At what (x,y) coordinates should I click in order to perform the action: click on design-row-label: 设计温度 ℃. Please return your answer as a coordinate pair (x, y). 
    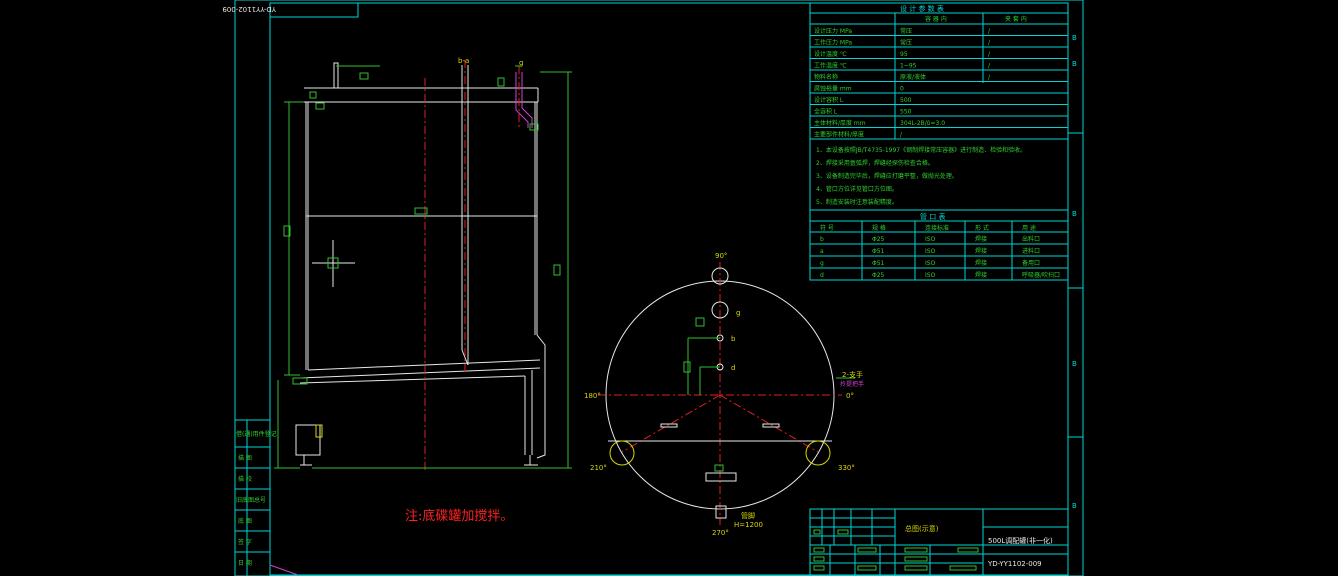
    Looking at the image, I should click on (830, 54).